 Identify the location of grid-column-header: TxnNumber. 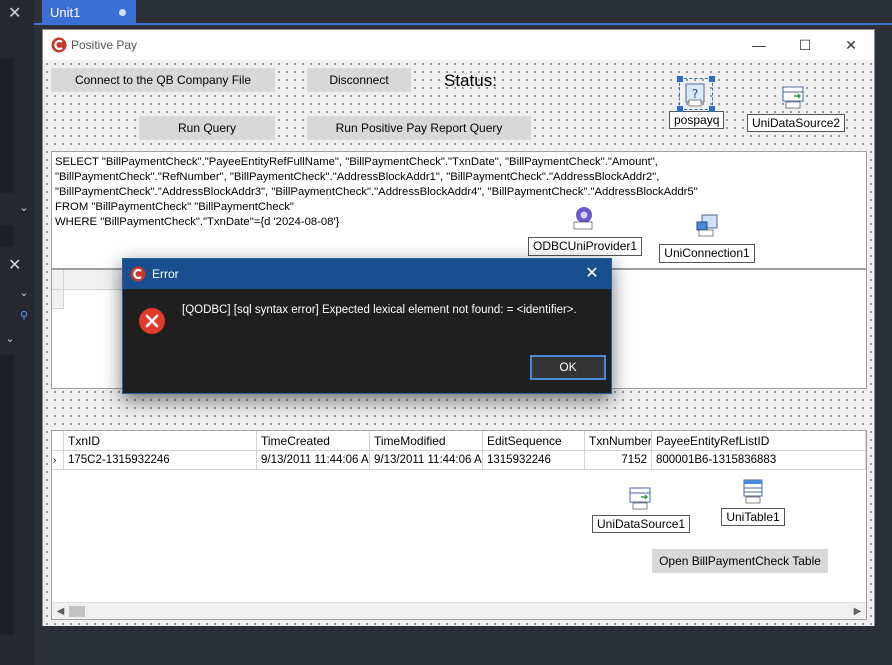
(618, 441).